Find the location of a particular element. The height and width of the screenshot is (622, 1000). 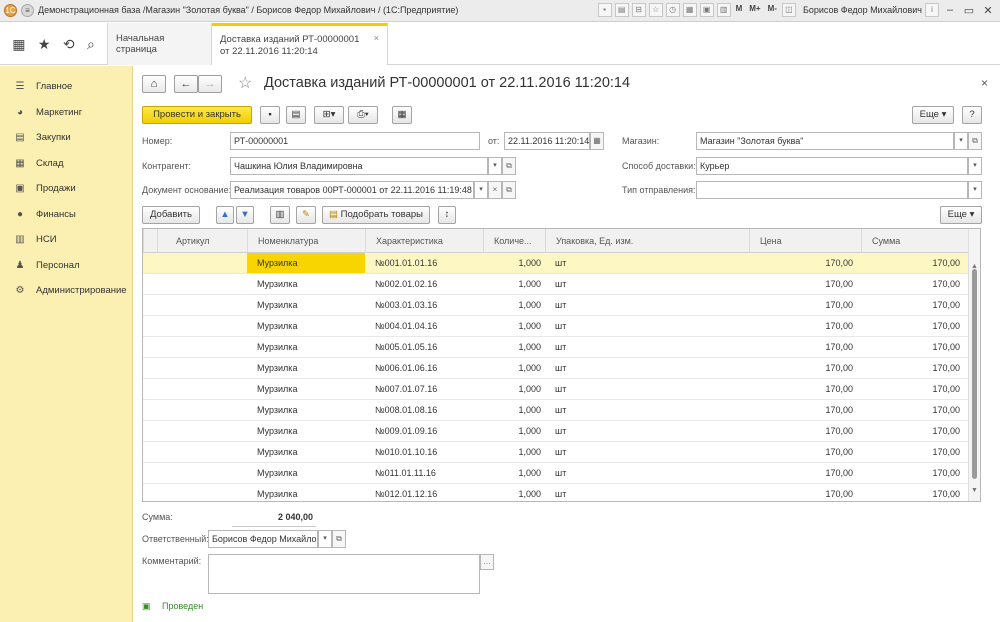

table-row: Мурзилка №007.01.07.16 1,000 шт 170,00 170,00 is located at coordinates (555, 389).